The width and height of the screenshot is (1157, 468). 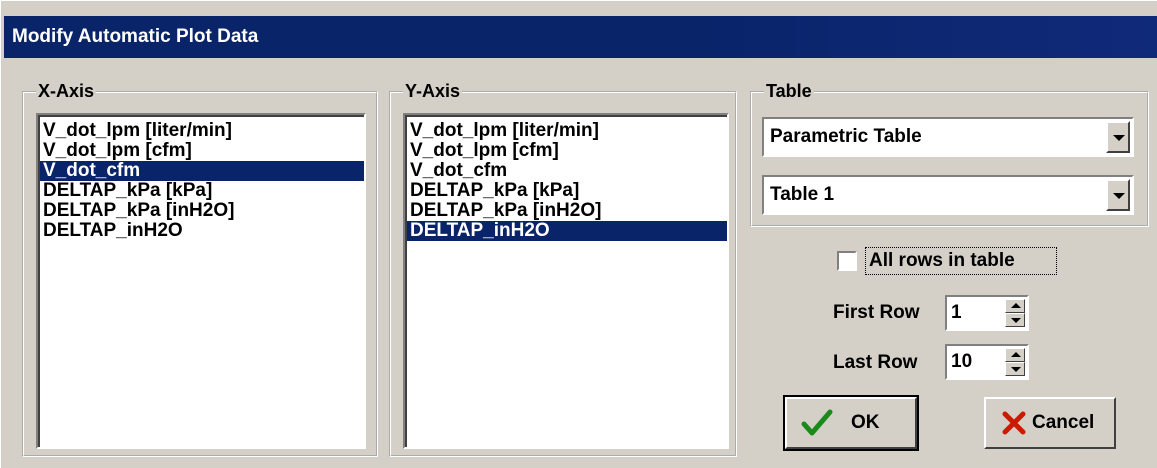 What do you see at coordinates (948, 195) in the screenshot?
I see `table-select-dropdown: Table 1` at bounding box center [948, 195].